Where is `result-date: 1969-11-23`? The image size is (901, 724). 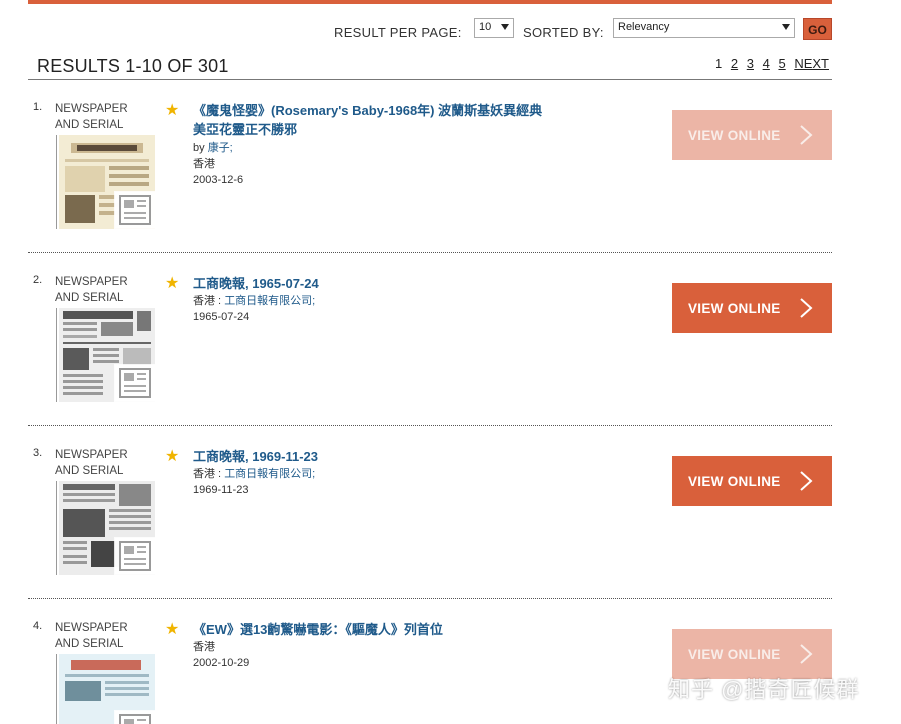 result-date: 1969-11-23 is located at coordinates (221, 490).